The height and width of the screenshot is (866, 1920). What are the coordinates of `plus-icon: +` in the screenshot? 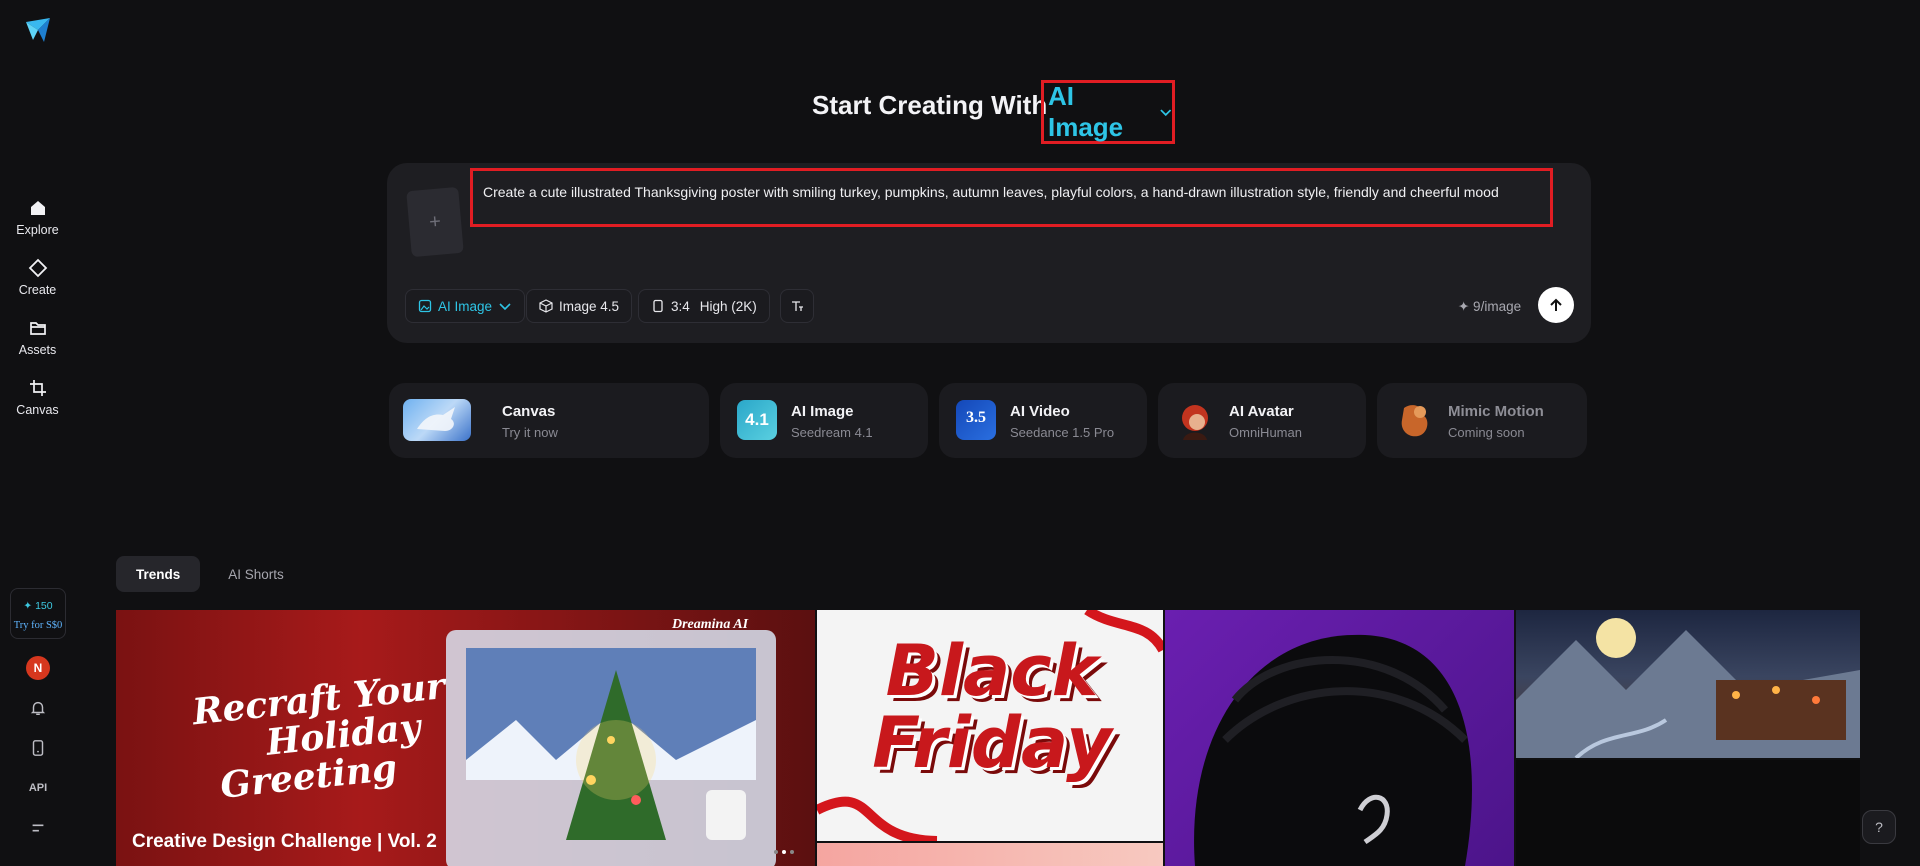 It's located at (435, 221).